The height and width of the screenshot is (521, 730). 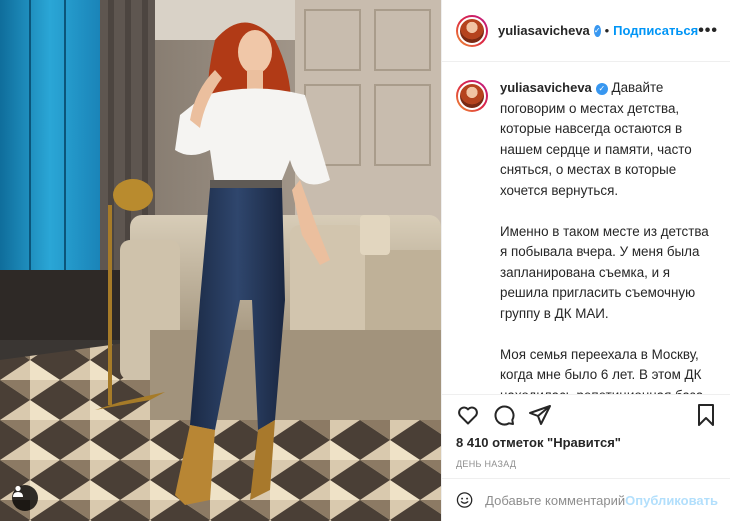 What do you see at coordinates (587, 464) in the screenshot?
I see `post-timestamp: День назад` at bounding box center [587, 464].